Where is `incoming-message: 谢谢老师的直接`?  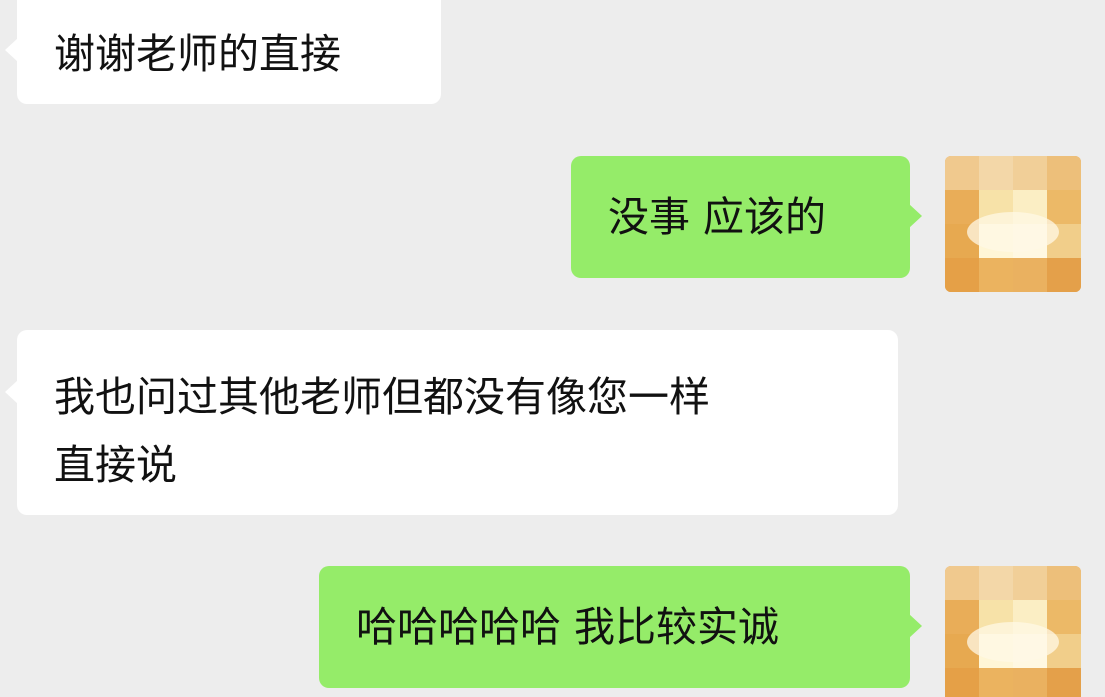
incoming-message: 谢谢老师的直接 is located at coordinates (223, 52).